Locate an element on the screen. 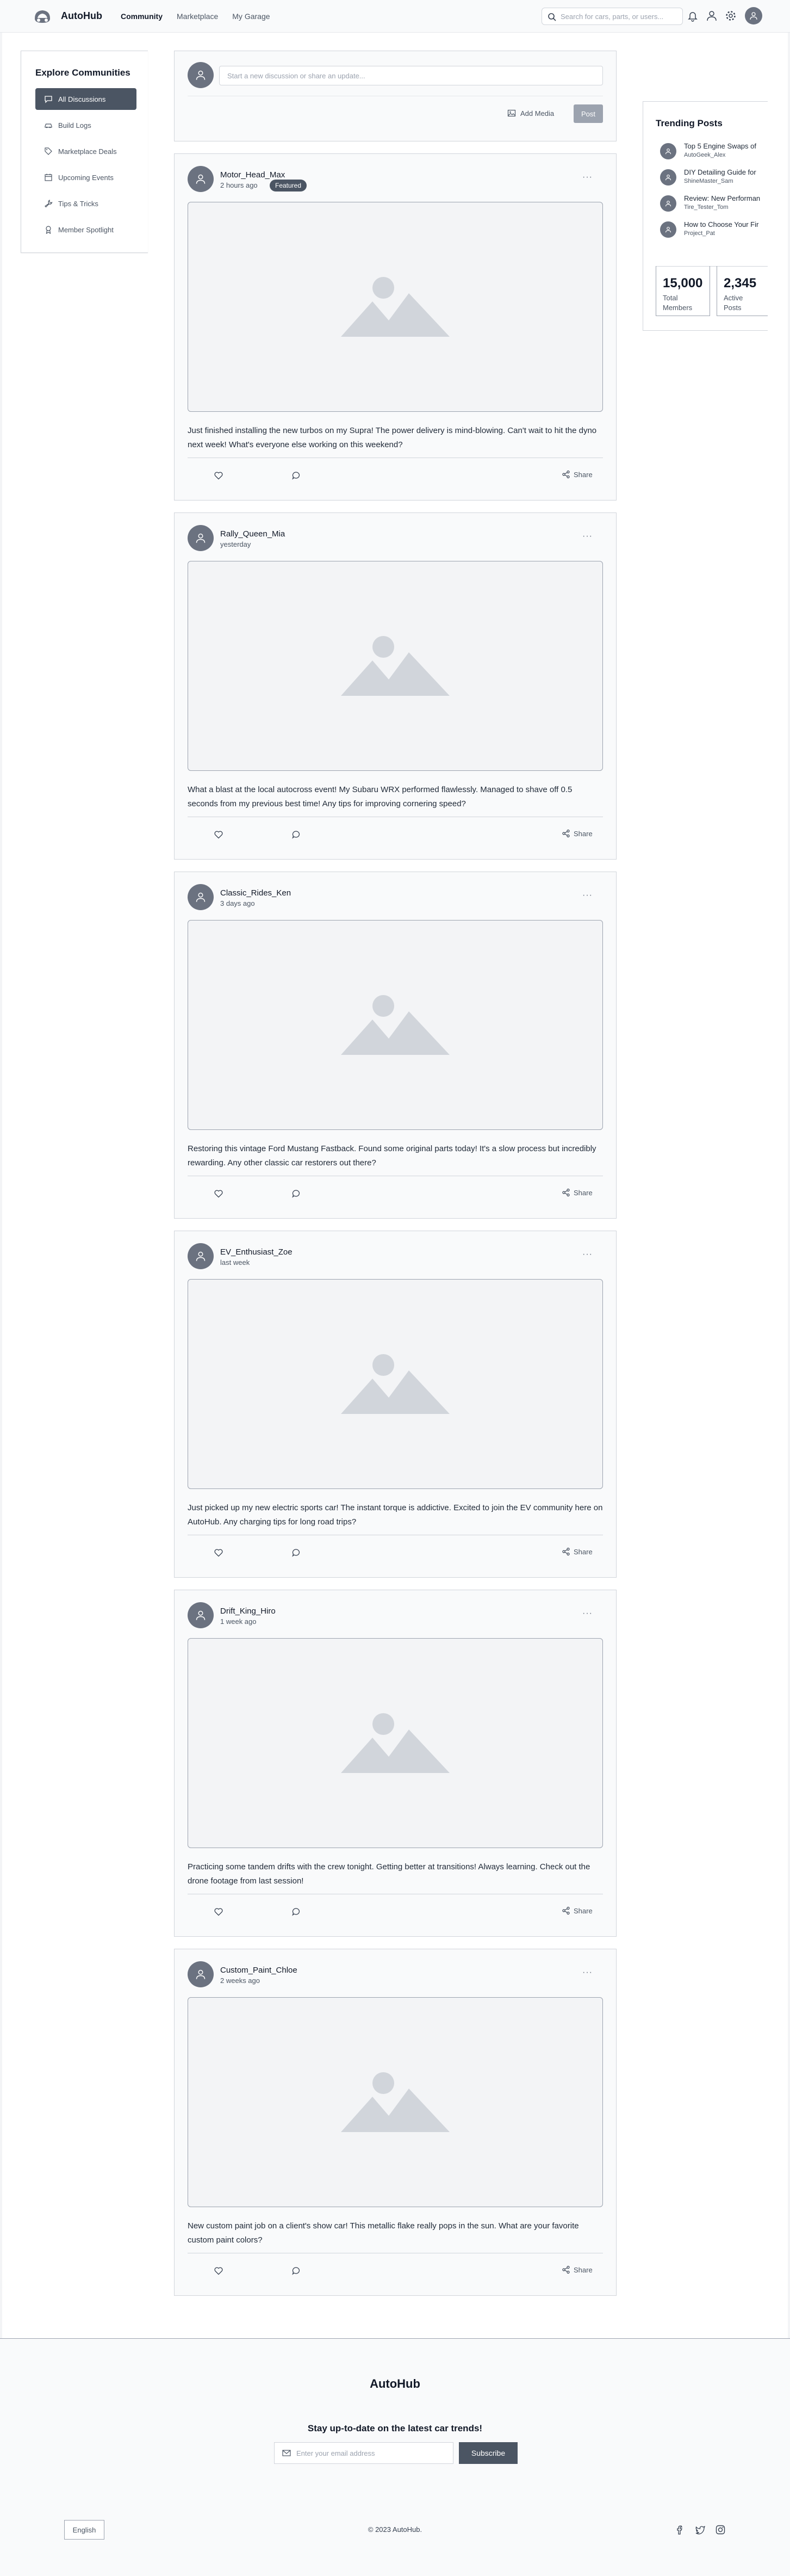 The height and width of the screenshot is (2576, 790). search-input is located at coordinates (618, 17).